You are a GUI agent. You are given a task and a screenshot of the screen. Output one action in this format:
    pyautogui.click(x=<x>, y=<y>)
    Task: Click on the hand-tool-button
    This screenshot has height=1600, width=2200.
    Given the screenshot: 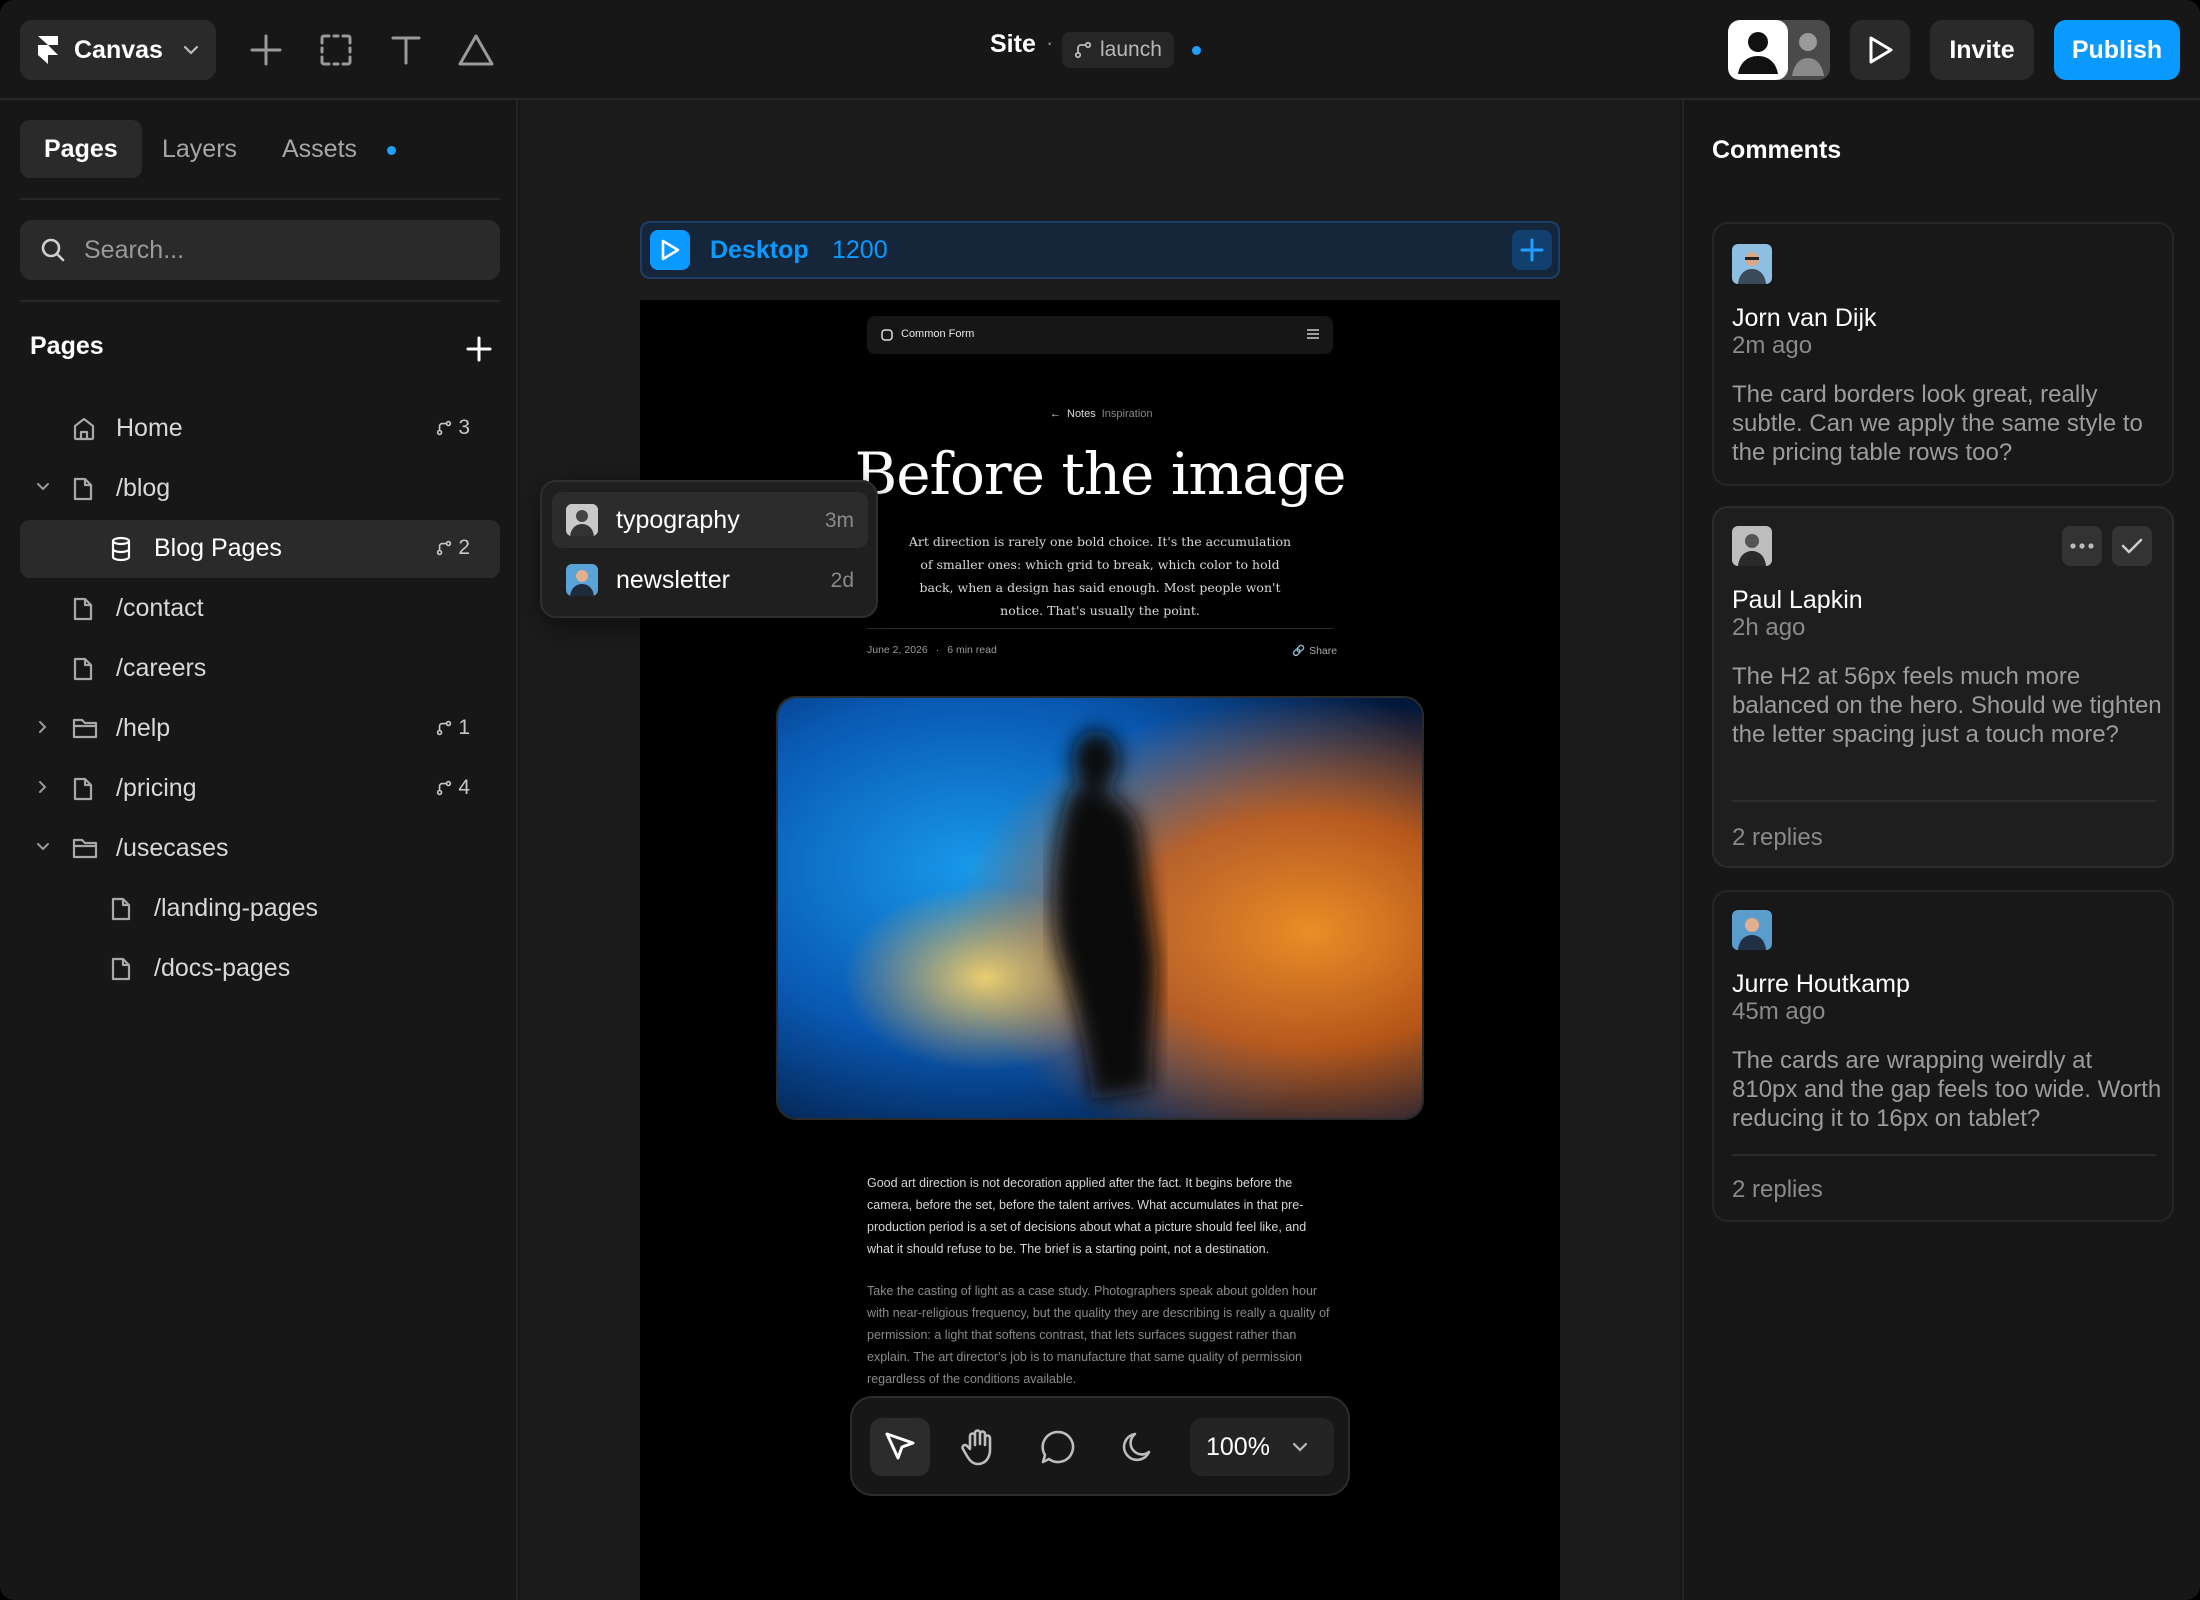 What is the action you would take?
    pyautogui.click(x=978, y=1447)
    